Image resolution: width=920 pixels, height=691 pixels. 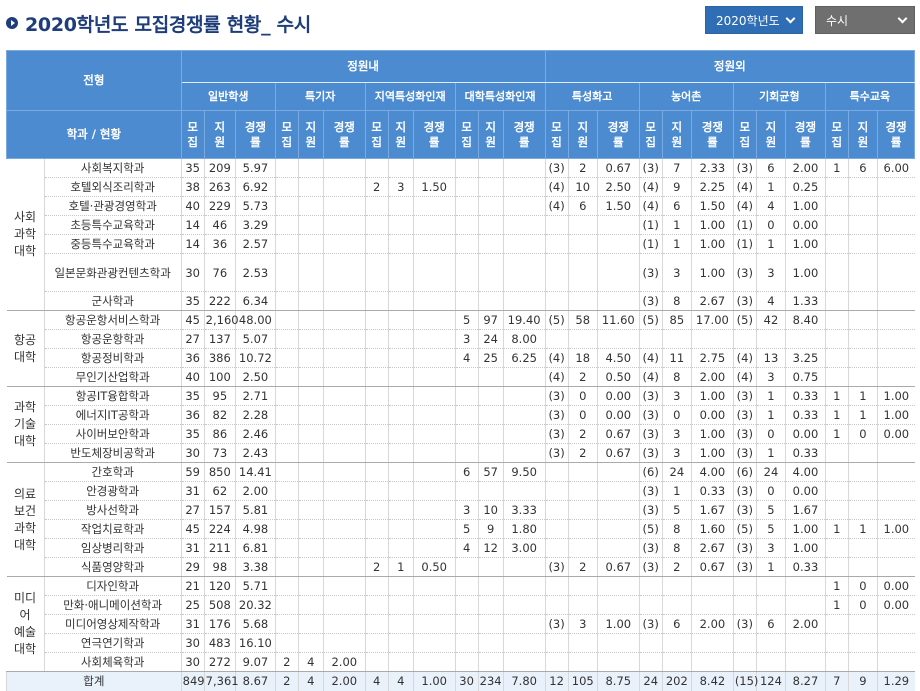 I want to click on table-cell: (1), so click(x=650, y=244).